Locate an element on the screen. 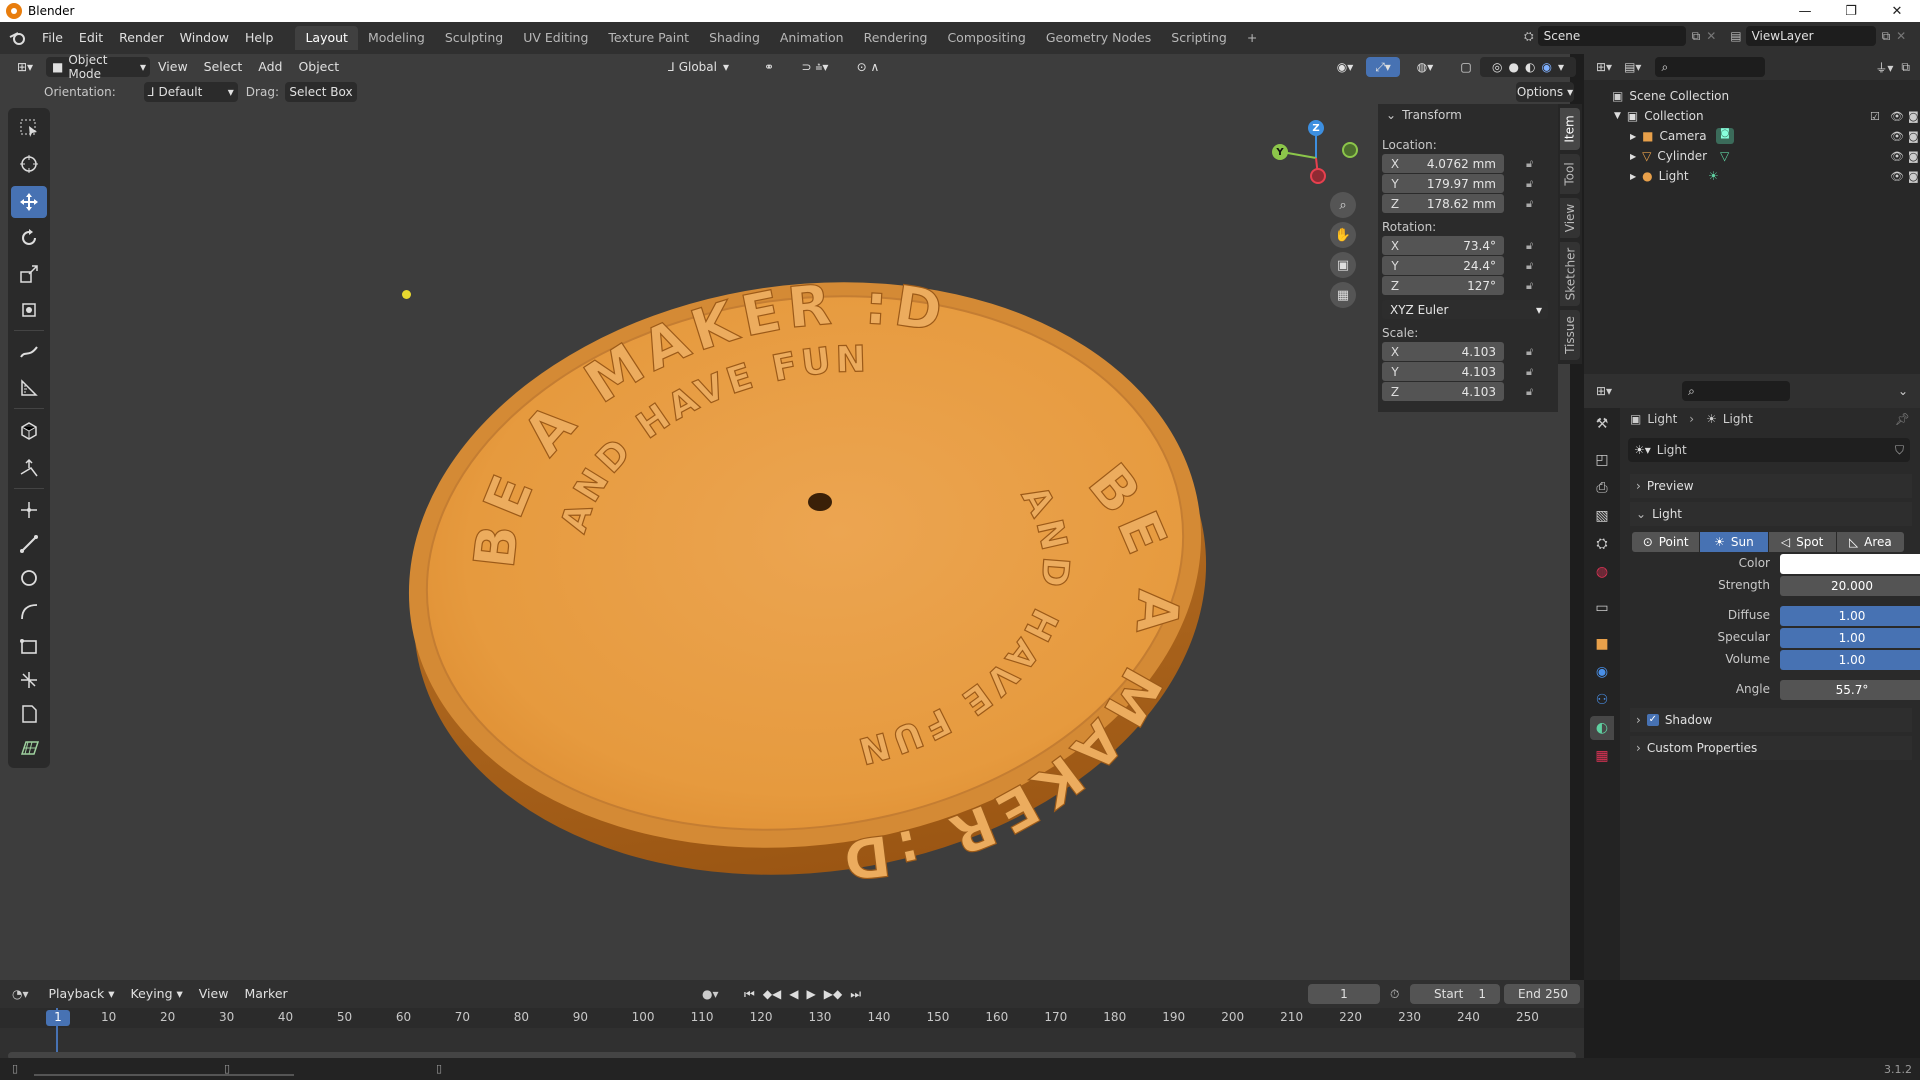 The width and height of the screenshot is (1920, 1080). preview-panel-header: › Preview is located at coordinates (1771, 486).